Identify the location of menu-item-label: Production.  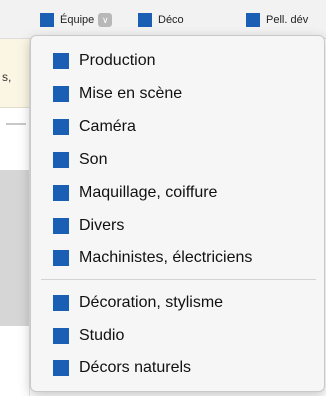
(117, 60).